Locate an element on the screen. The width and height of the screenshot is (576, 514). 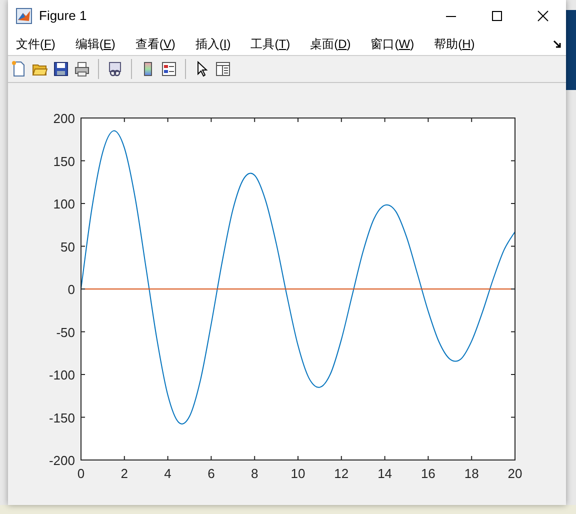
x-tick-label: 16 is located at coordinates (428, 473).